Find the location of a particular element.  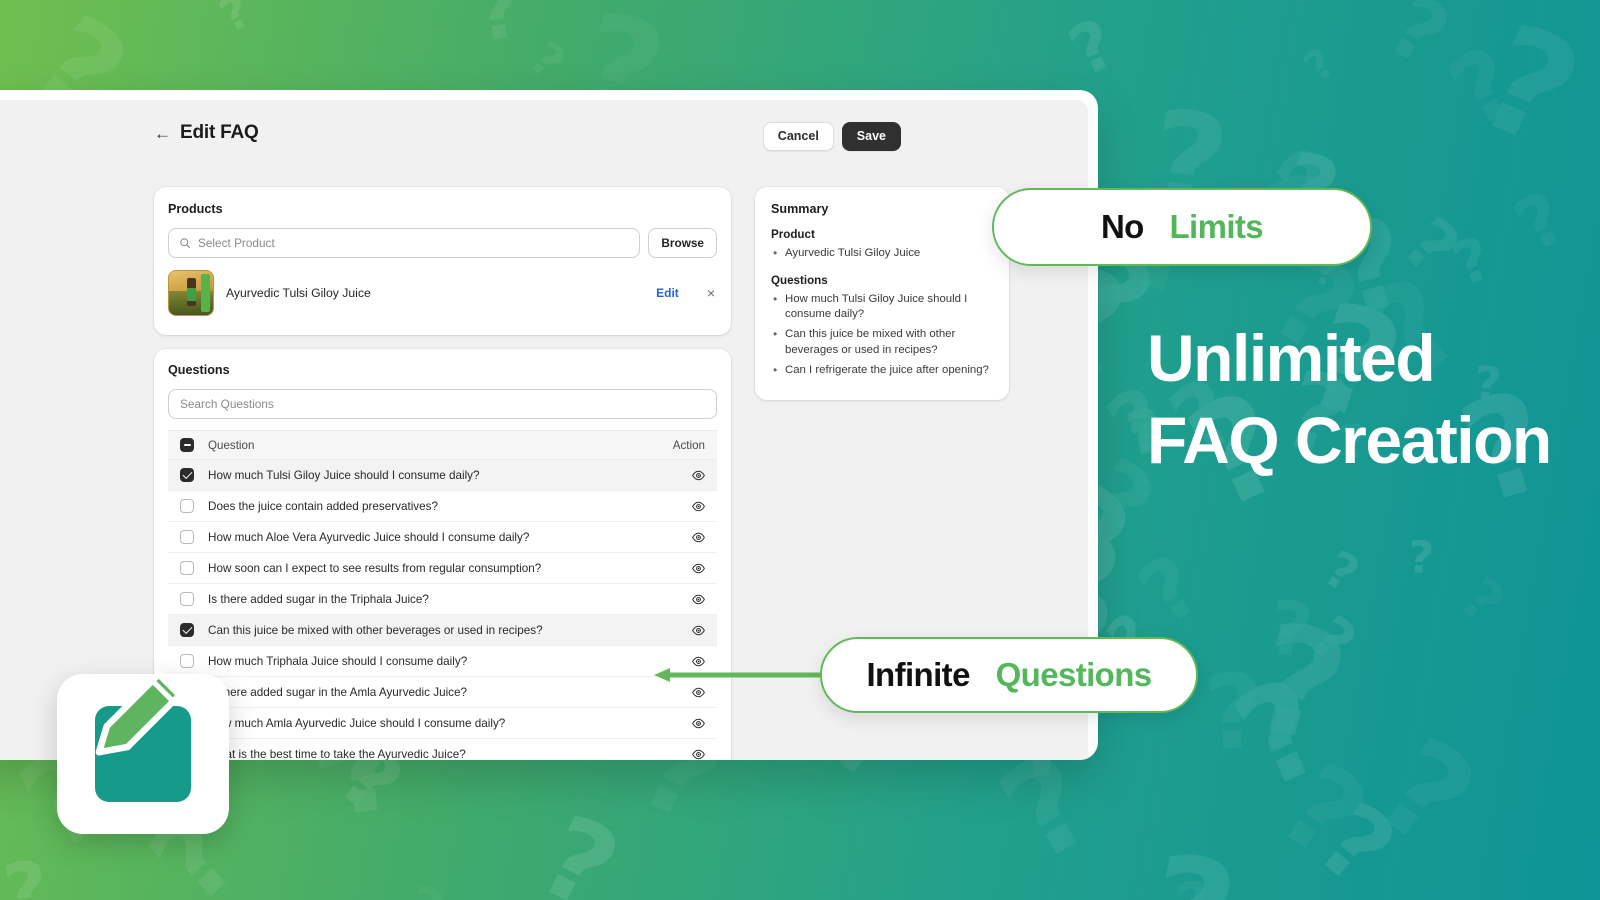

product-search-row: Select Product Browse is located at coordinates (442, 243).